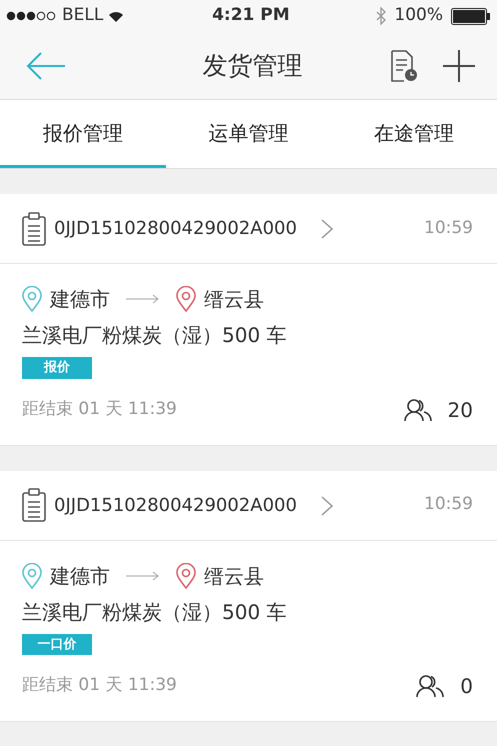 Image resolution: width=497 pixels, height=746 pixels. Describe the element at coordinates (252, 65) in the screenshot. I see `page-title: 发货管理` at that location.